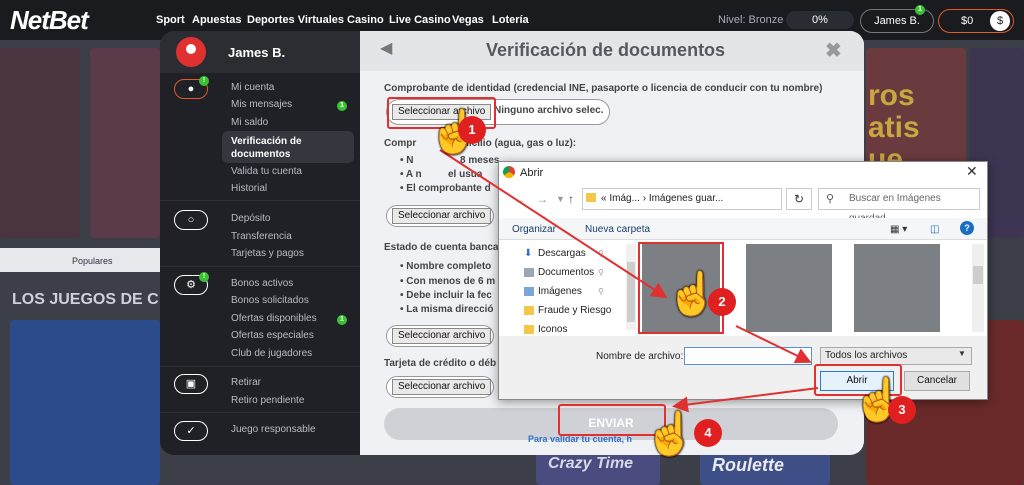 This screenshot has height=485, width=1024. I want to click on step-number-badge: 2, so click(722, 302).